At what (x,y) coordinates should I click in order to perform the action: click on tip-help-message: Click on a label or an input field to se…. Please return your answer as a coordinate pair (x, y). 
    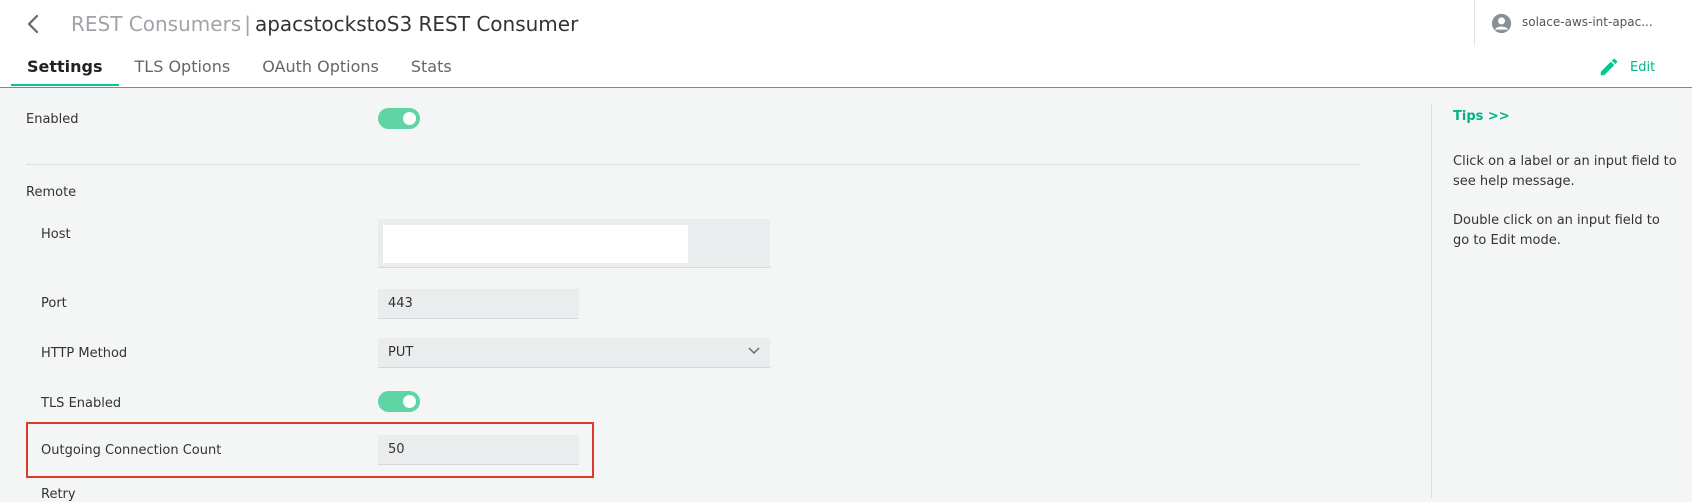
    Looking at the image, I should click on (1565, 171).